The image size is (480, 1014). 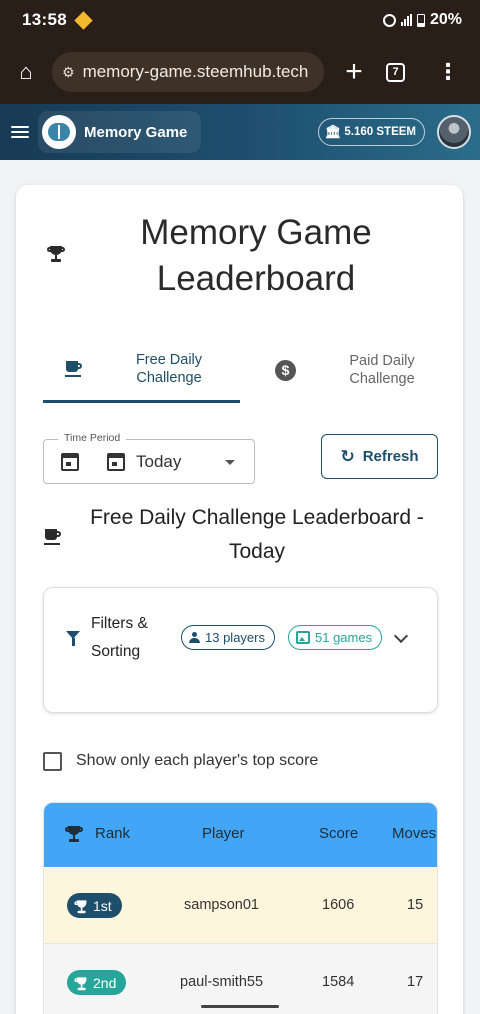 What do you see at coordinates (338, 982) in the screenshot?
I see `score-value: 1584` at bounding box center [338, 982].